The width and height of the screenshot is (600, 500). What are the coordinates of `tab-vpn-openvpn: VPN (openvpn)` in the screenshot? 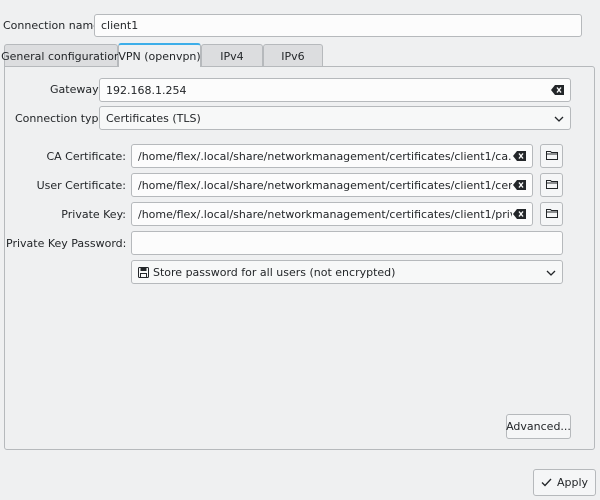 It's located at (159, 55).